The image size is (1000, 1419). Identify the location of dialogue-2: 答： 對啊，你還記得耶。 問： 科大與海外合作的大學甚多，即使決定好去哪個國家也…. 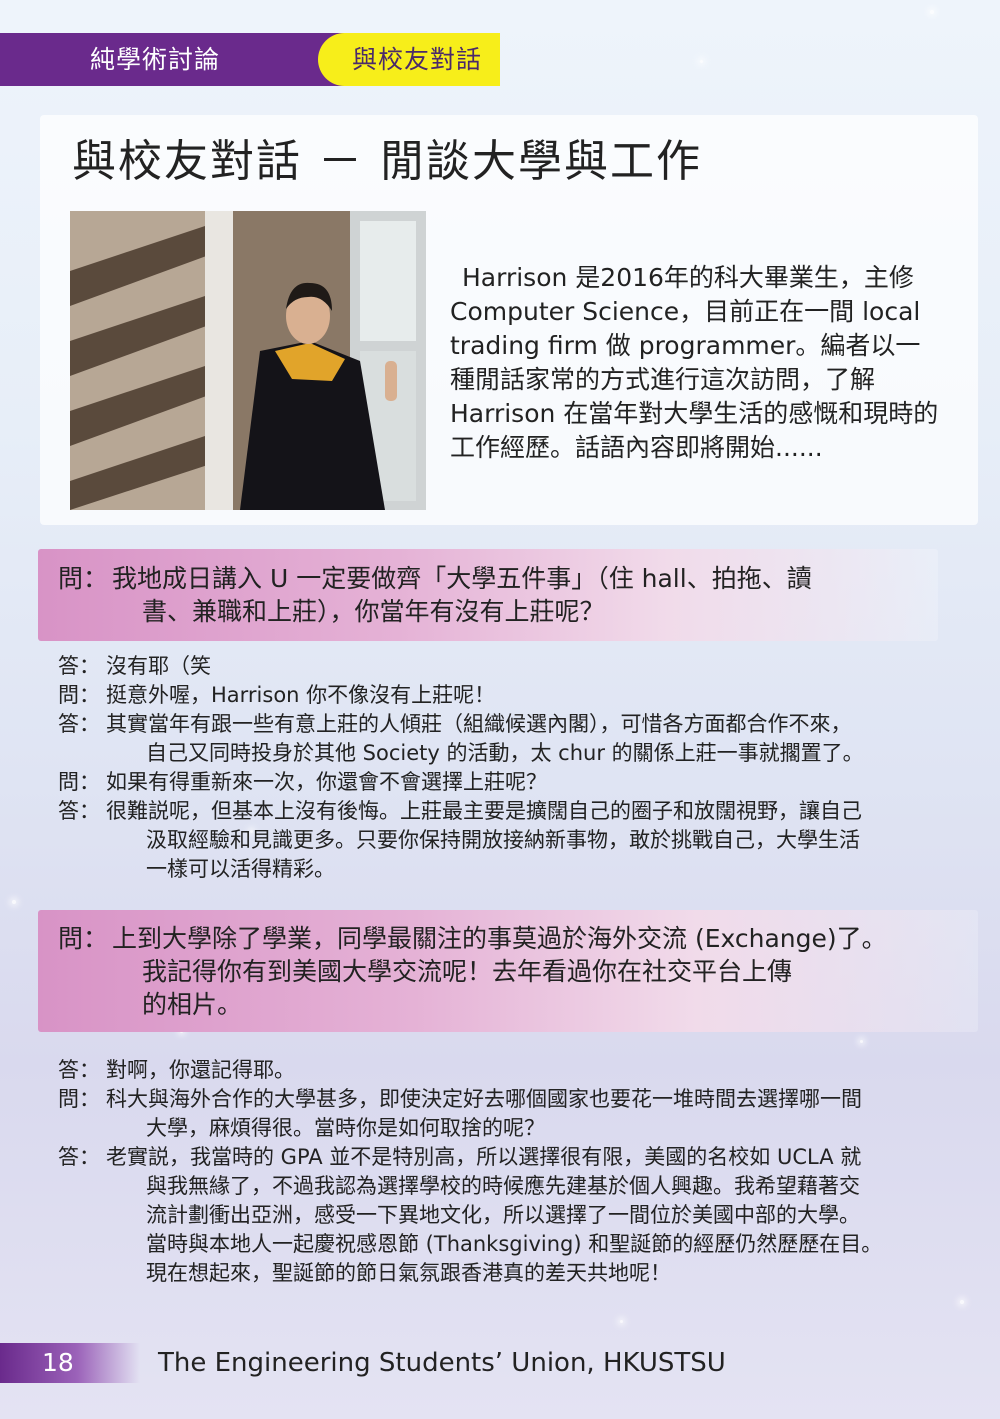
(513, 1172).